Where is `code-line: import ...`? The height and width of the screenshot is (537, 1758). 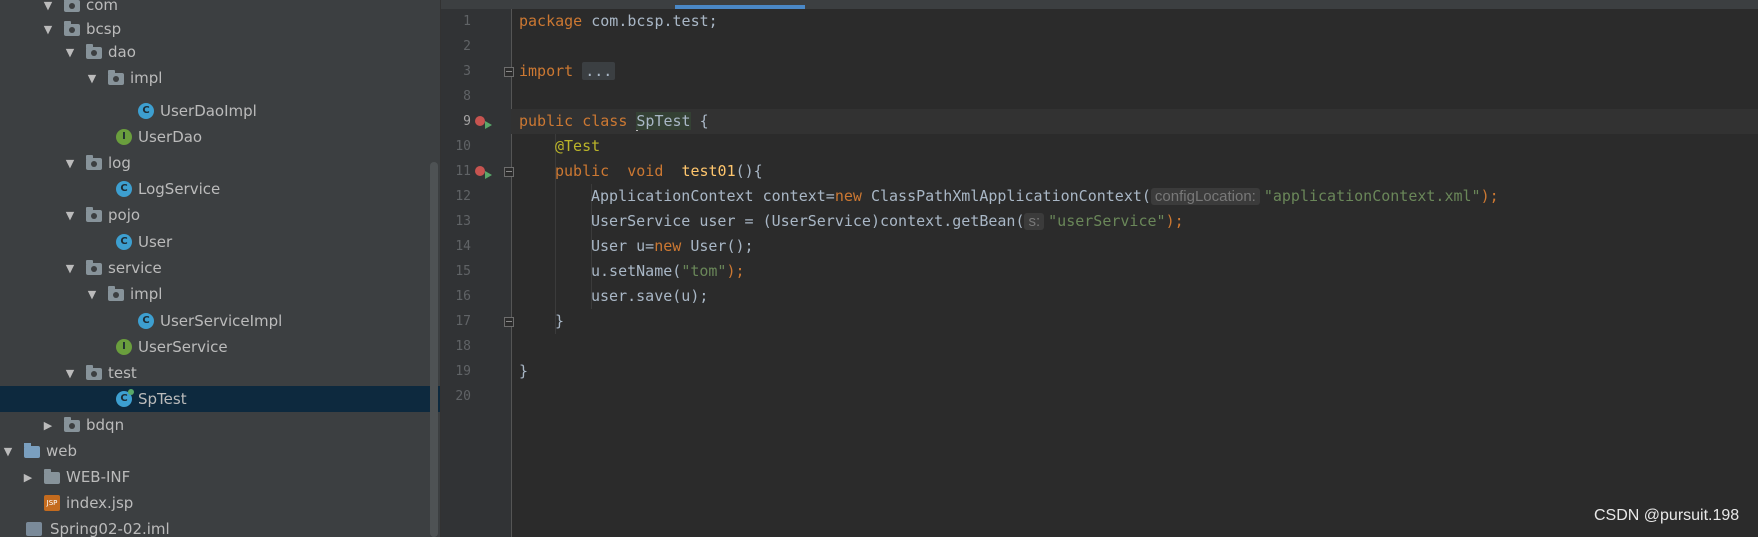
code-line: import ... is located at coordinates (1138, 71).